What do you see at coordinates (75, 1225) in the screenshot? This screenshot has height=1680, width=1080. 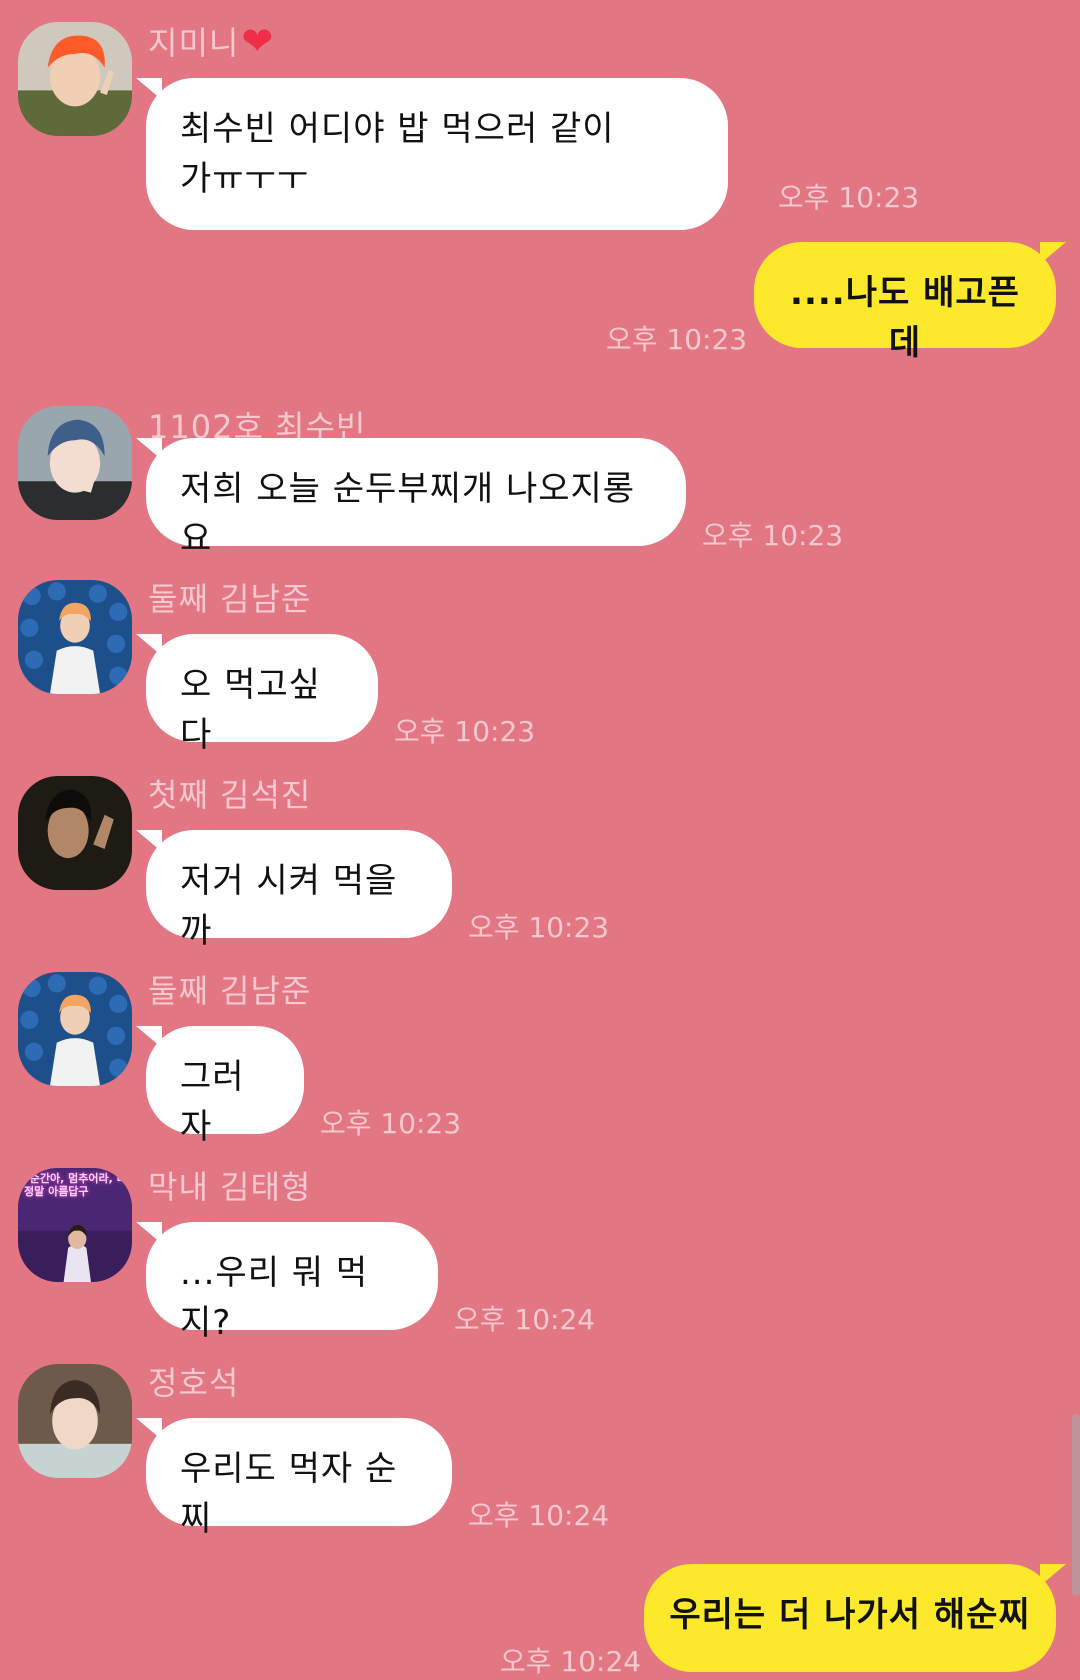 I see `neon-sign-avatar: "순간아, 멈추어라, 너 정말 아름답구` at bounding box center [75, 1225].